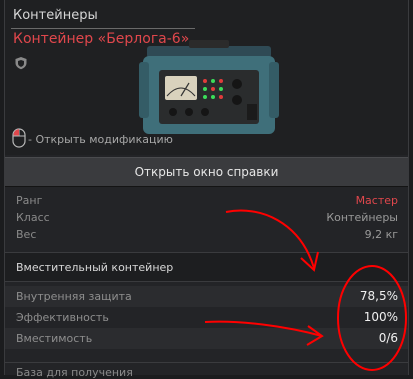  What do you see at coordinates (33, 217) in the screenshot?
I see `info-key: Класс` at bounding box center [33, 217].